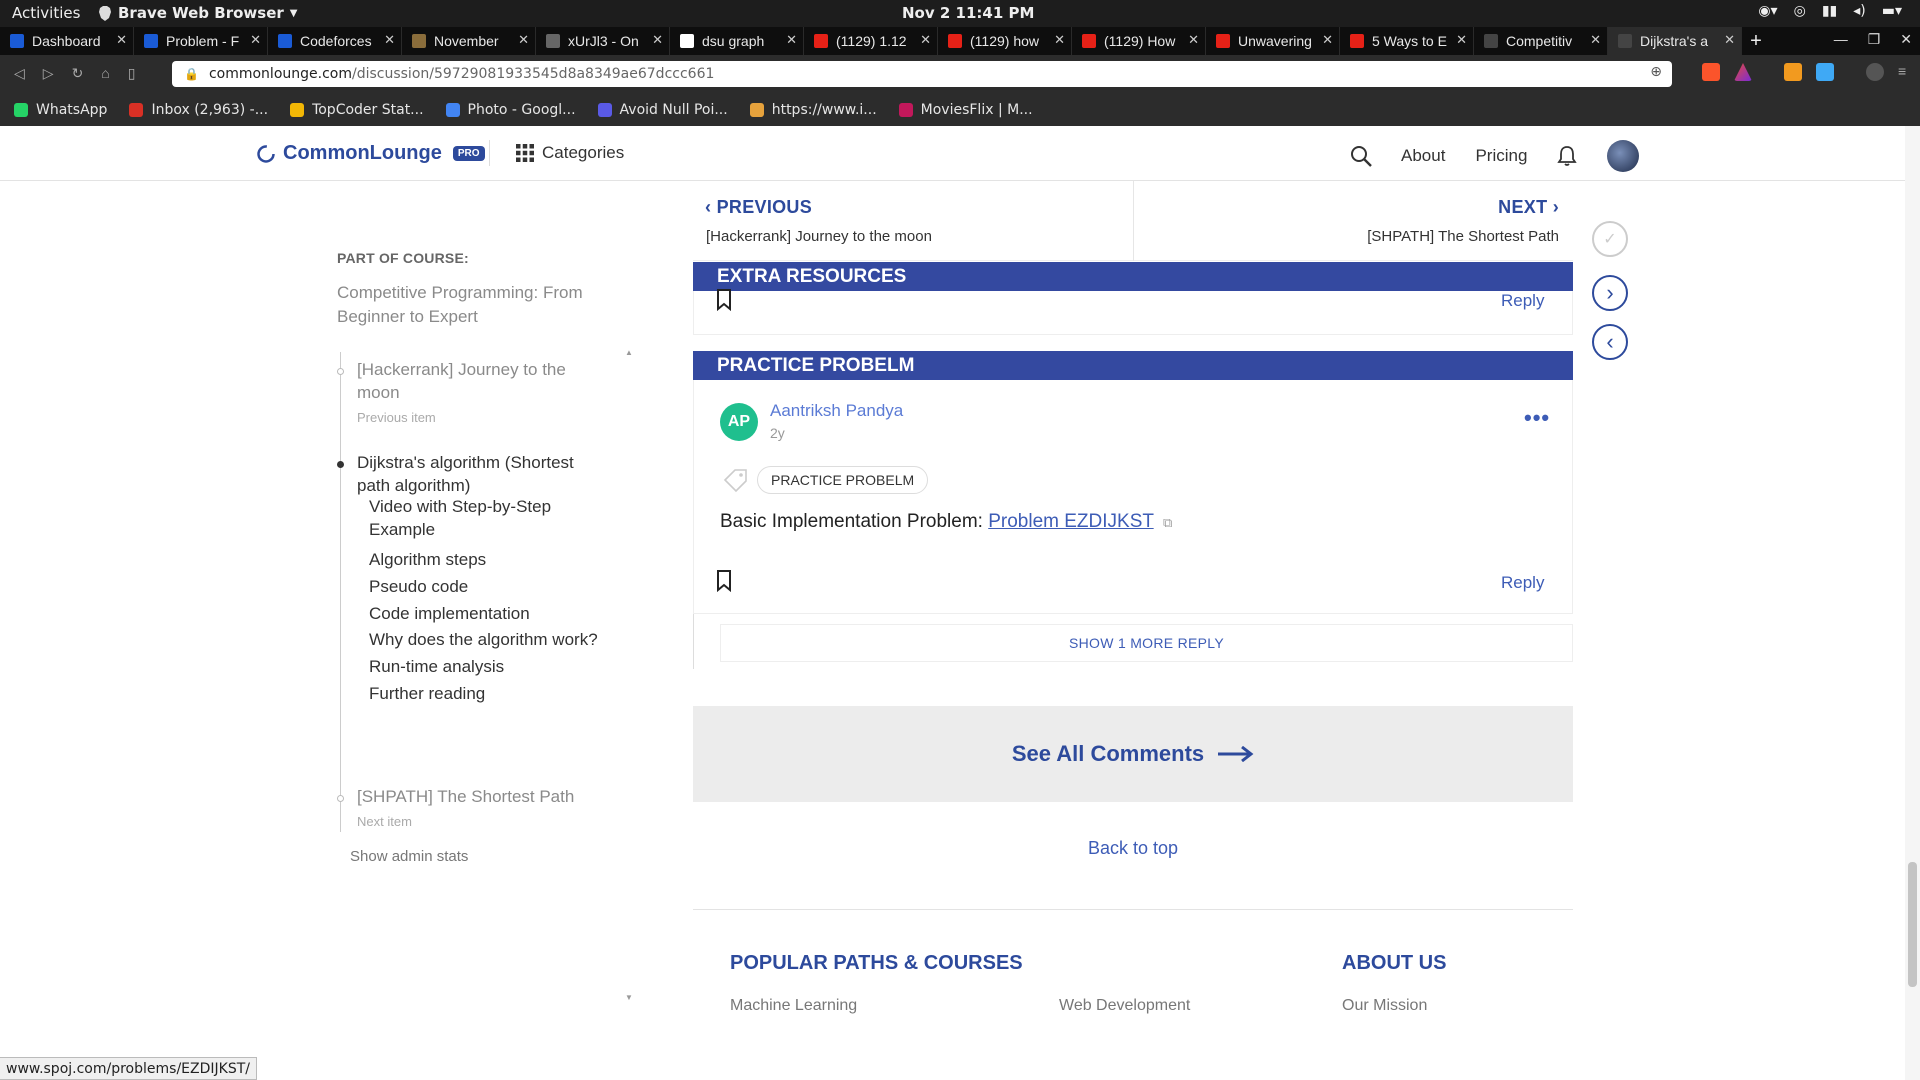 This screenshot has height=1080, width=1920. I want to click on sidebar-section-link: Algorithm steps, so click(489, 559).